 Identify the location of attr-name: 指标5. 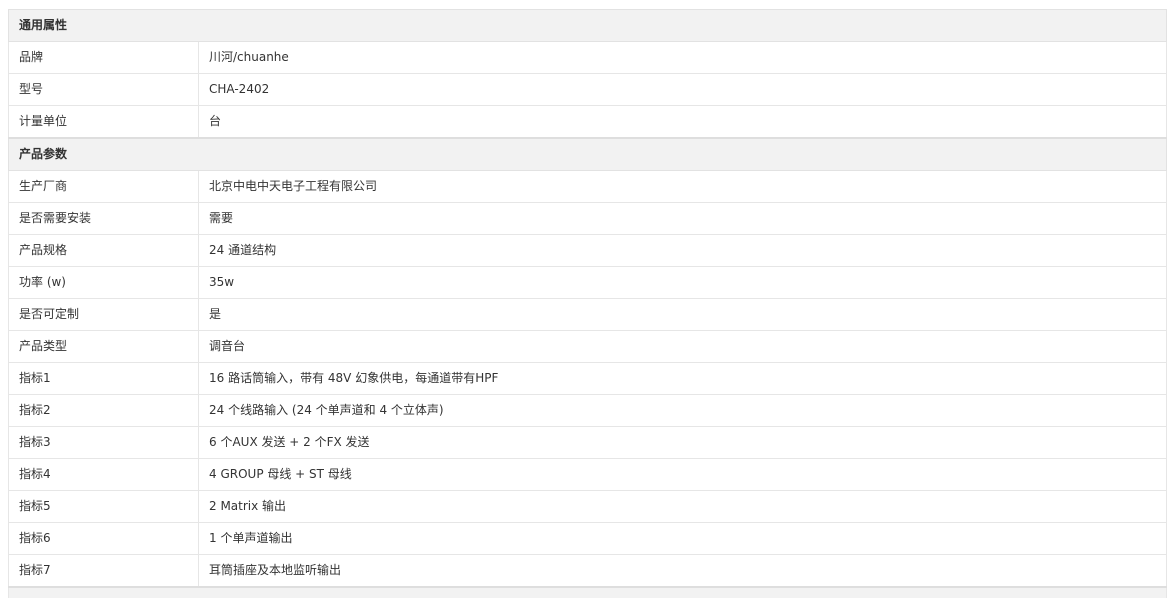
(103, 506).